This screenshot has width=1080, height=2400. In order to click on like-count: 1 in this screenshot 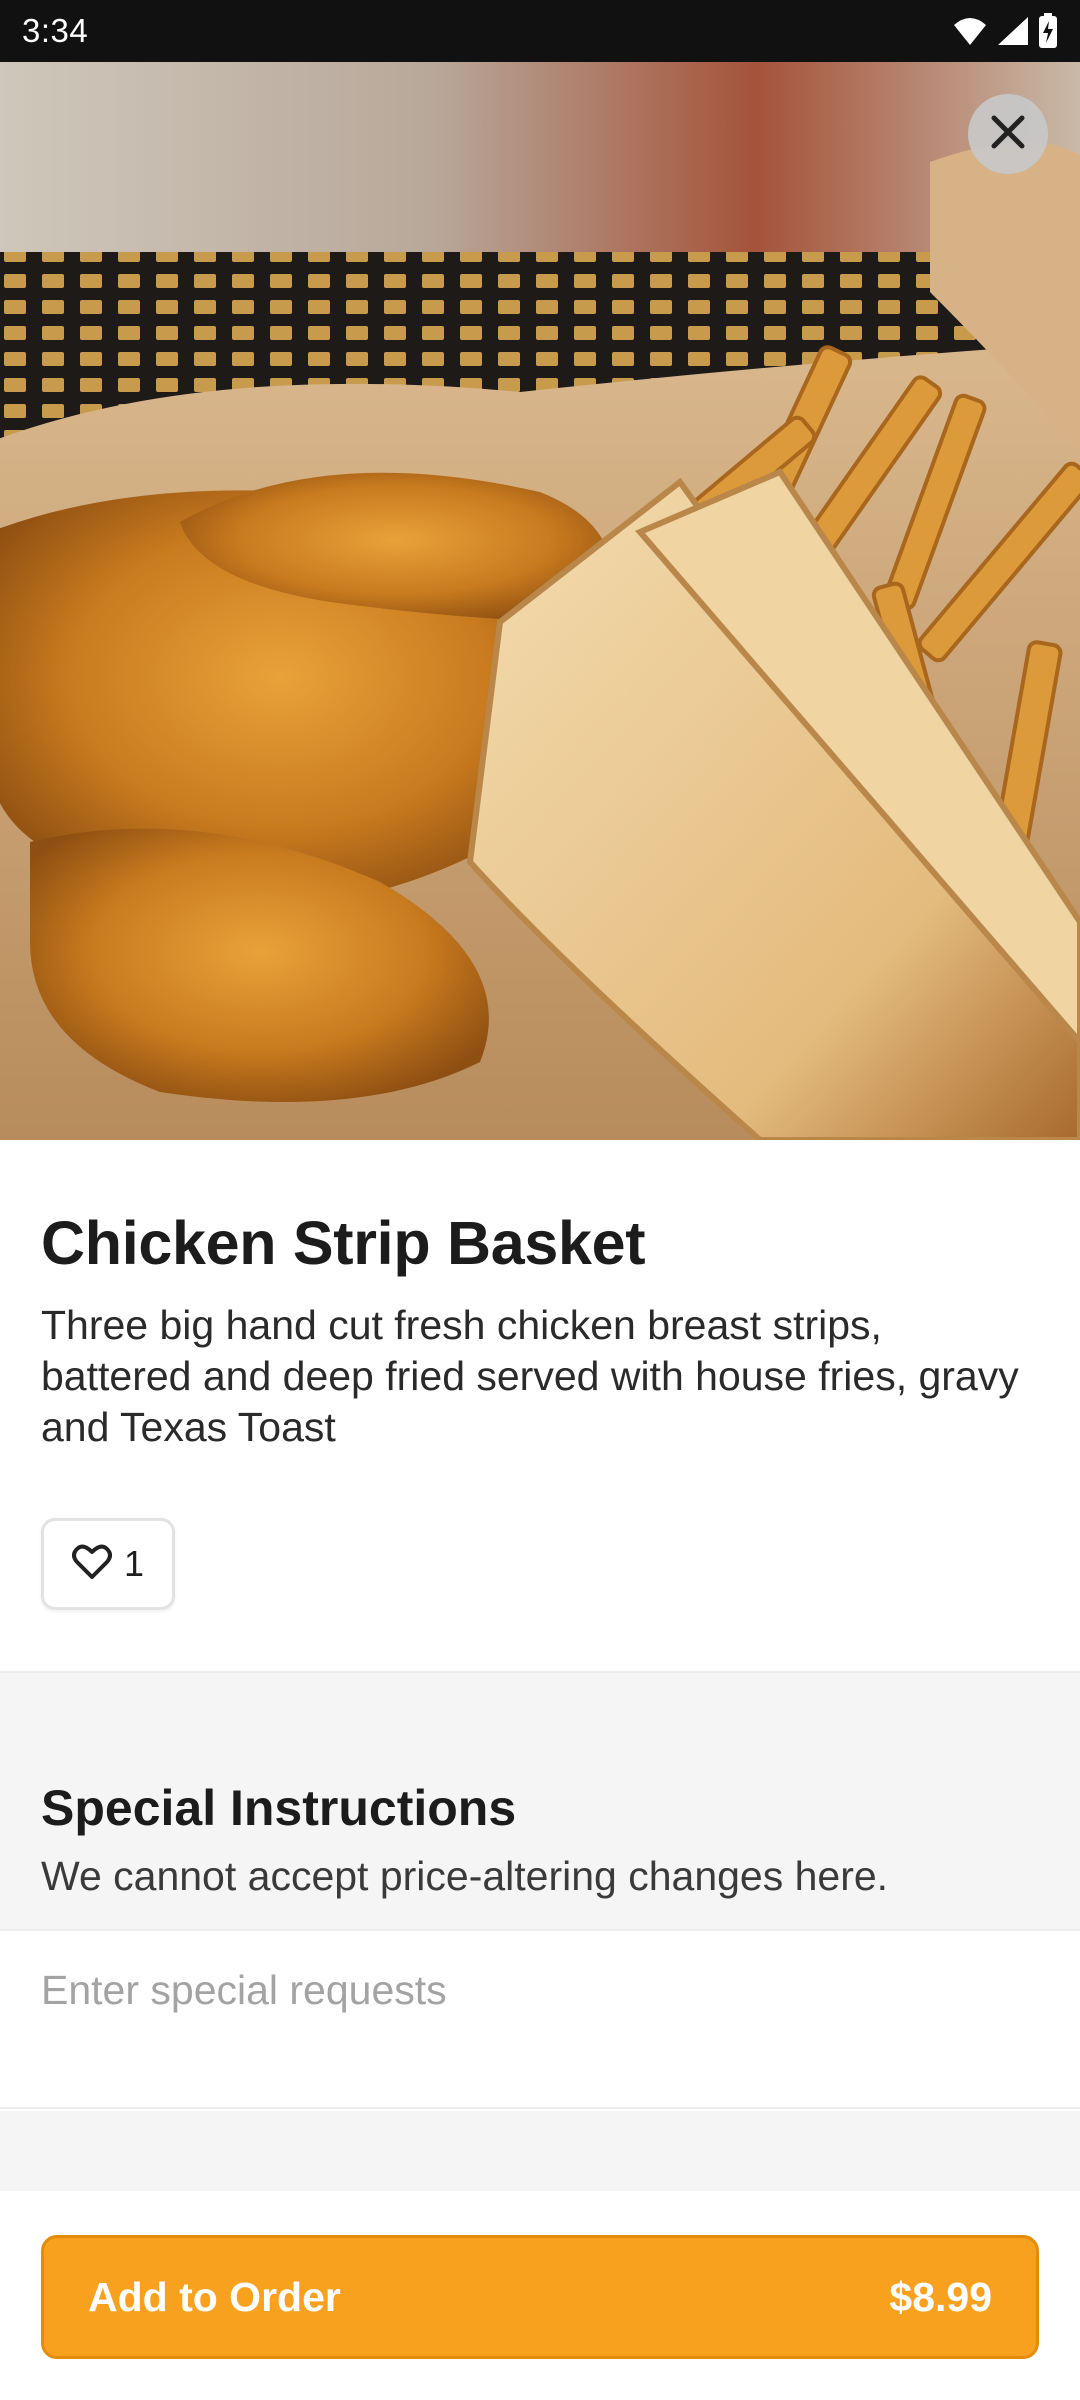, I will do `click(134, 1563)`.